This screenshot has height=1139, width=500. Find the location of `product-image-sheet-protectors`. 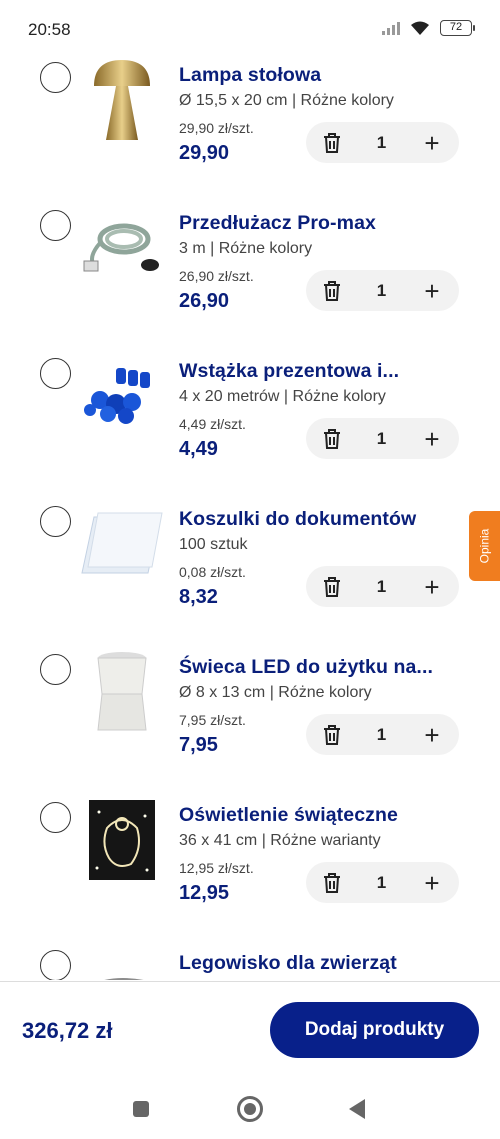

product-image-sheet-protectors is located at coordinates (122, 544).